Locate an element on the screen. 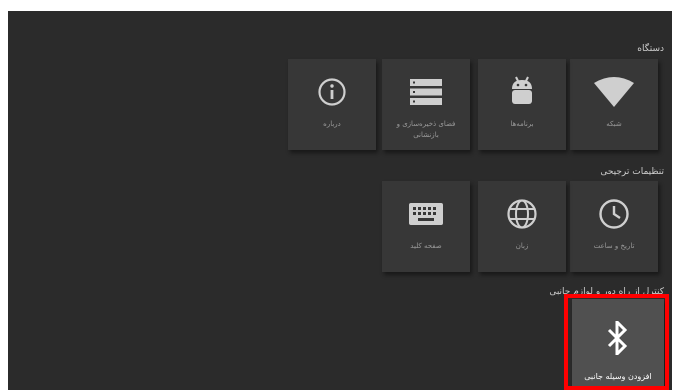 This screenshot has height=390, width=680. tile-label: تاریخ و ساعت is located at coordinates (614, 246).